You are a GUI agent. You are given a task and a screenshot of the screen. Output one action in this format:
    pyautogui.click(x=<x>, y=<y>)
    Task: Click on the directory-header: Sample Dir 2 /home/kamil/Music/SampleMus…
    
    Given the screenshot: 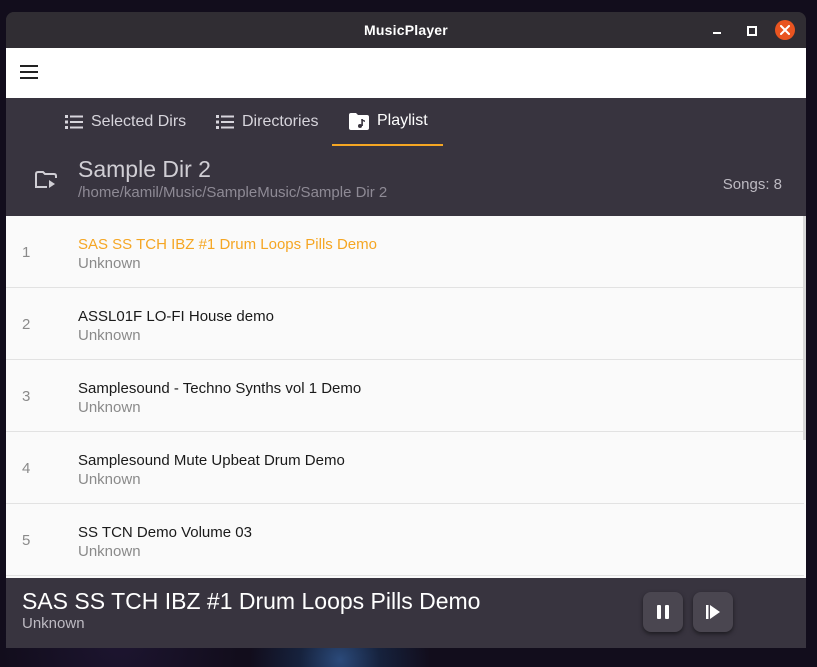 What is the action you would take?
    pyautogui.click(x=406, y=181)
    